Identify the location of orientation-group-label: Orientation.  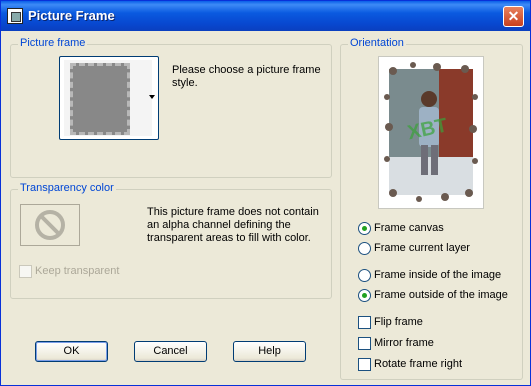
(377, 43).